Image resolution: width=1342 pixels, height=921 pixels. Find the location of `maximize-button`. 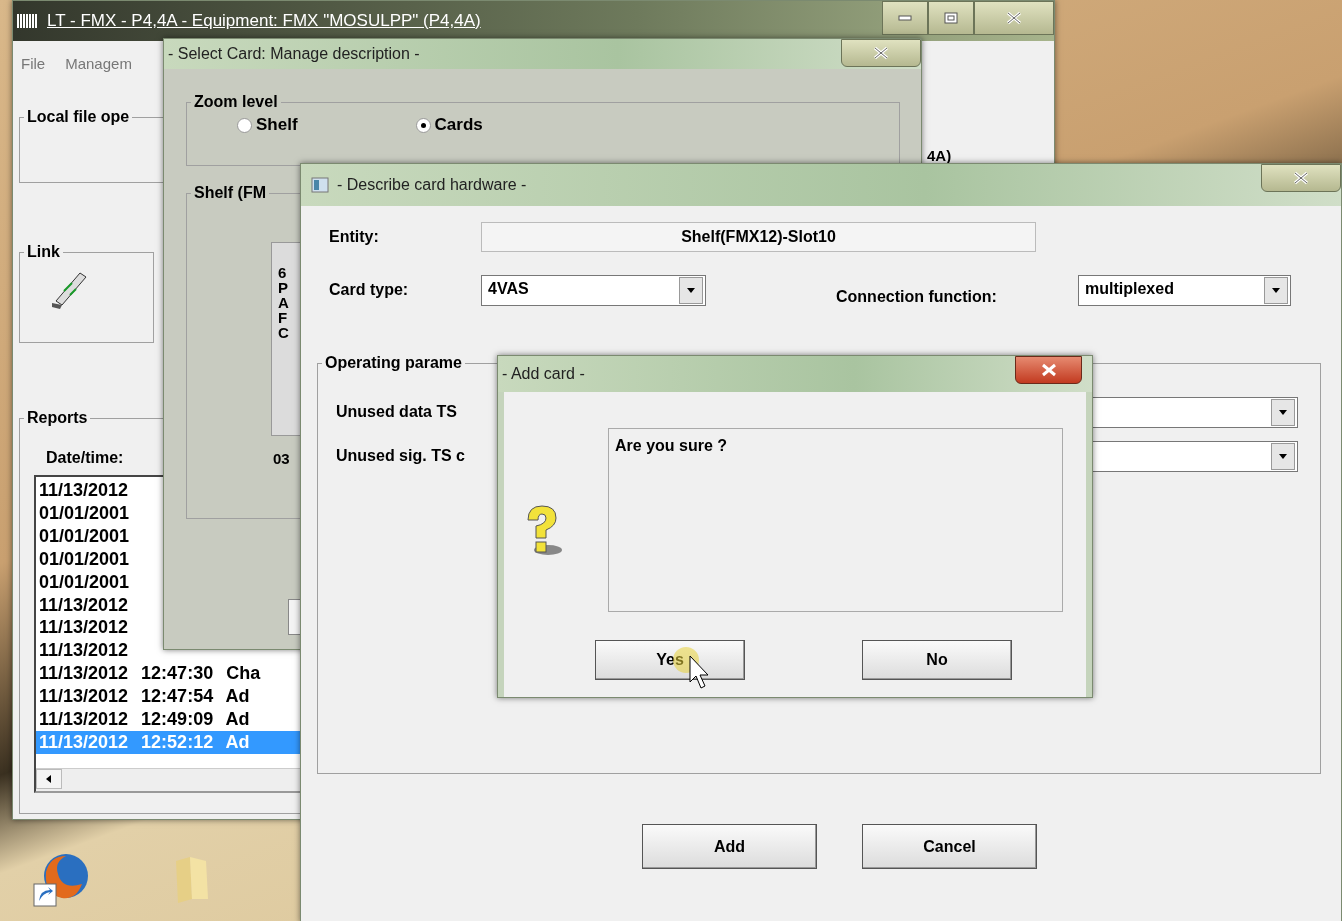

maximize-button is located at coordinates (951, 18).